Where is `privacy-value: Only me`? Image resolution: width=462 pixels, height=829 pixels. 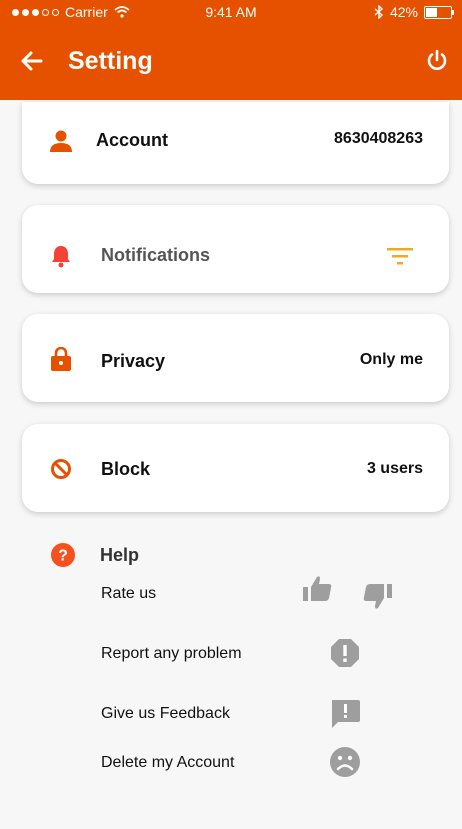
privacy-value: Only me is located at coordinates (391, 359).